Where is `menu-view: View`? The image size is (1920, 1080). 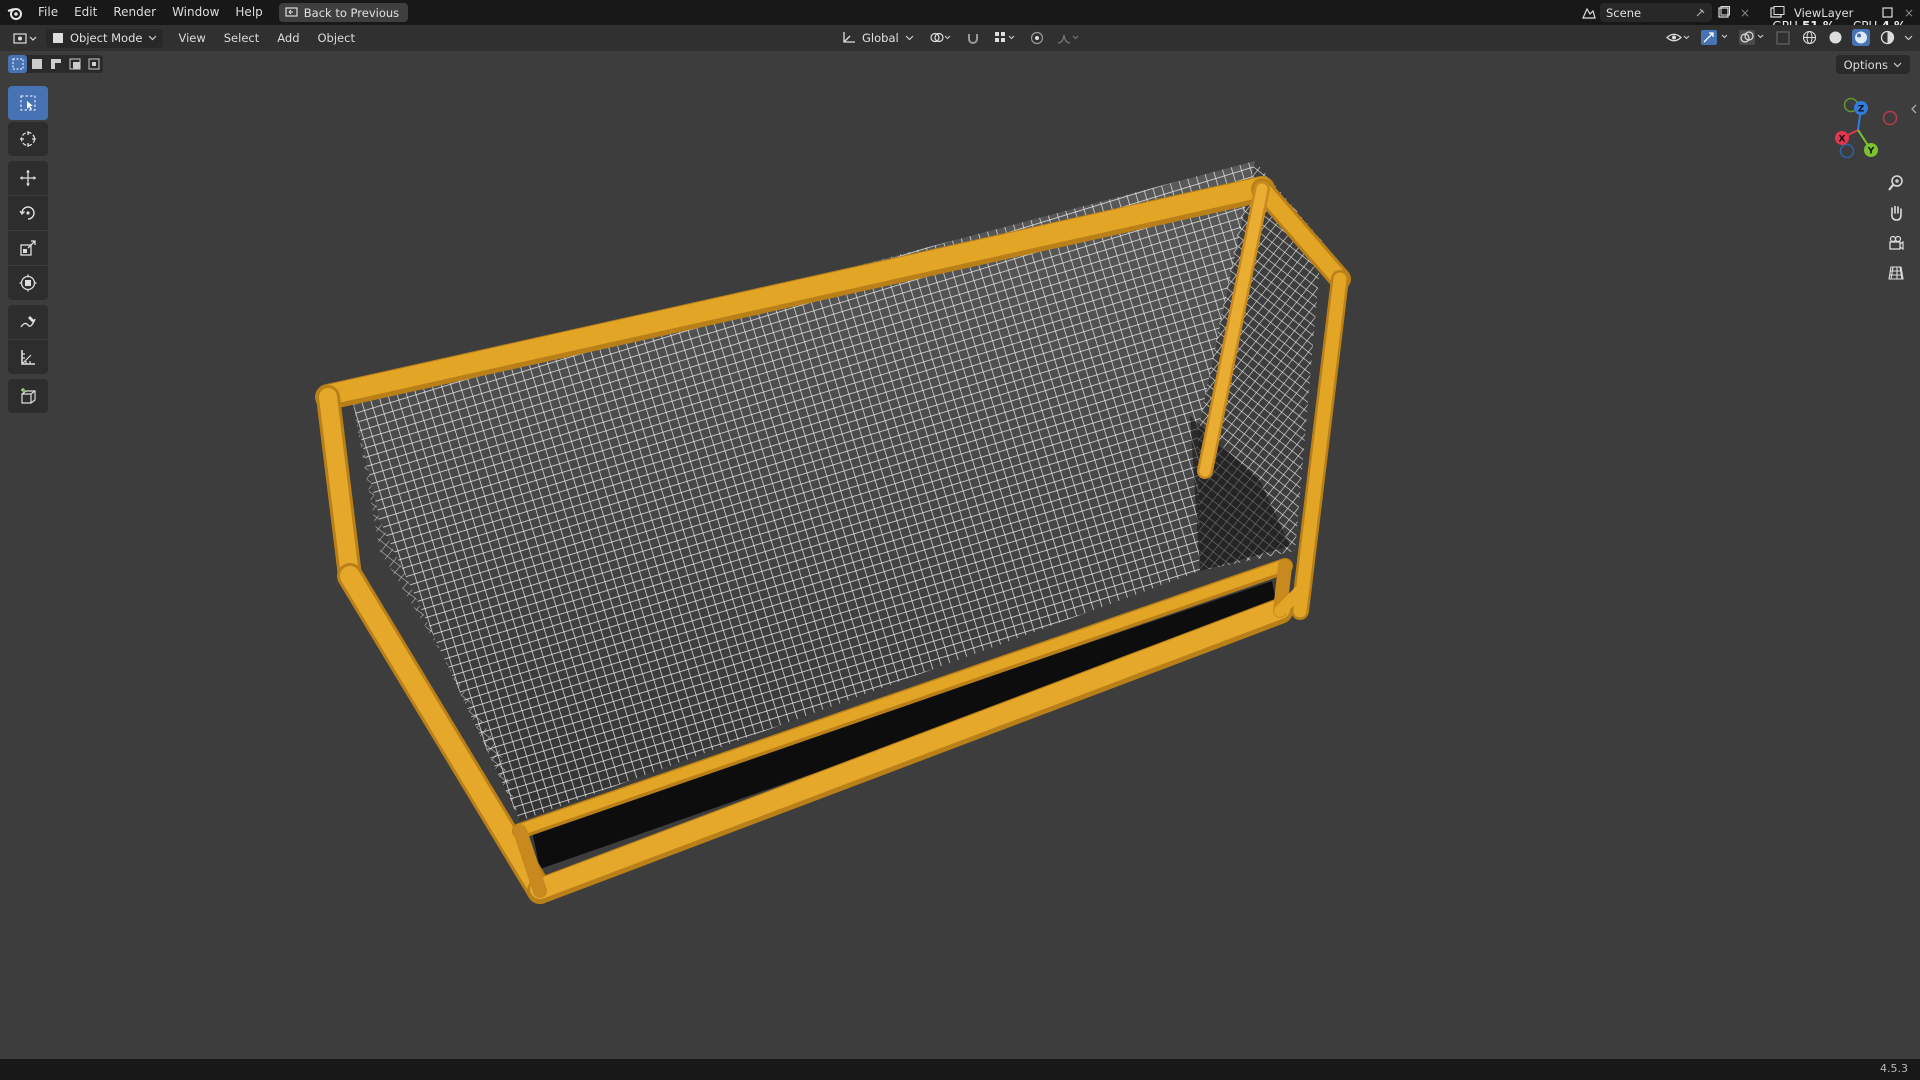 menu-view: View is located at coordinates (191, 38).